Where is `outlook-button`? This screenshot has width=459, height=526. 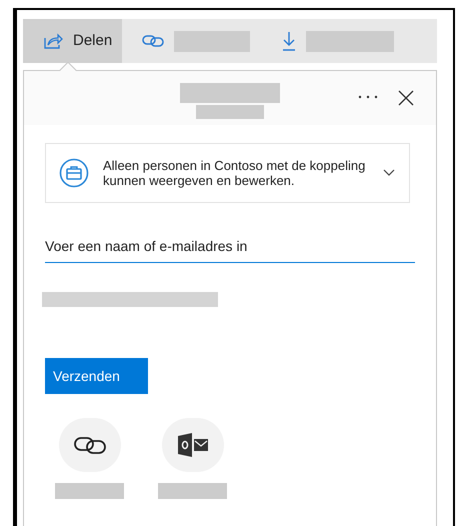
outlook-button is located at coordinates (193, 445).